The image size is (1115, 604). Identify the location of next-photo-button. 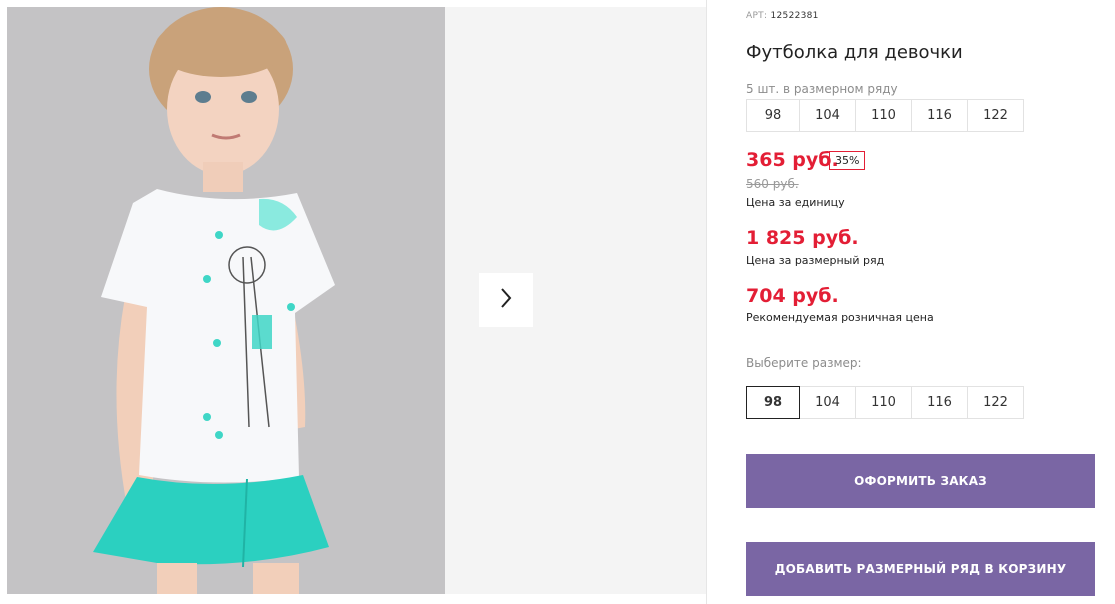
(506, 300).